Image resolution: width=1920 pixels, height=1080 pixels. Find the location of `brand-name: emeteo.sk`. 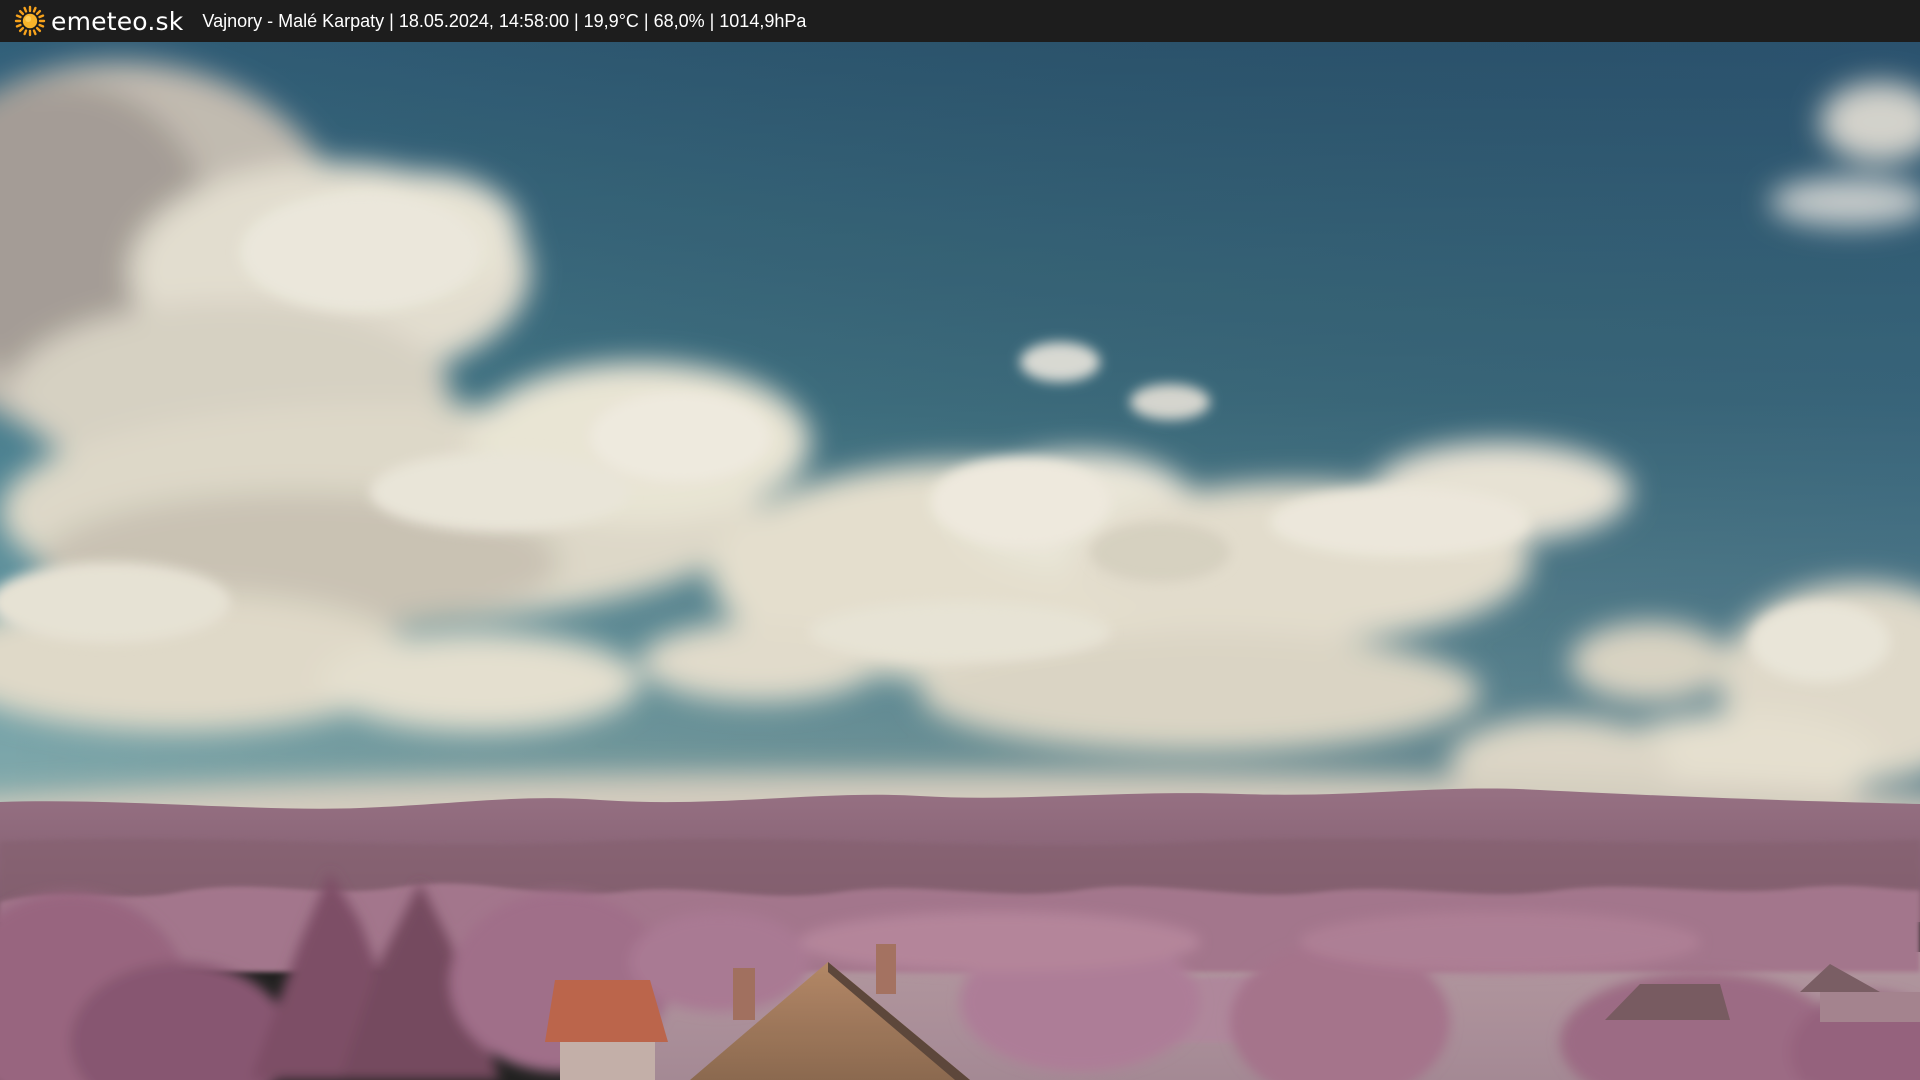

brand-name: emeteo.sk is located at coordinates (117, 21).